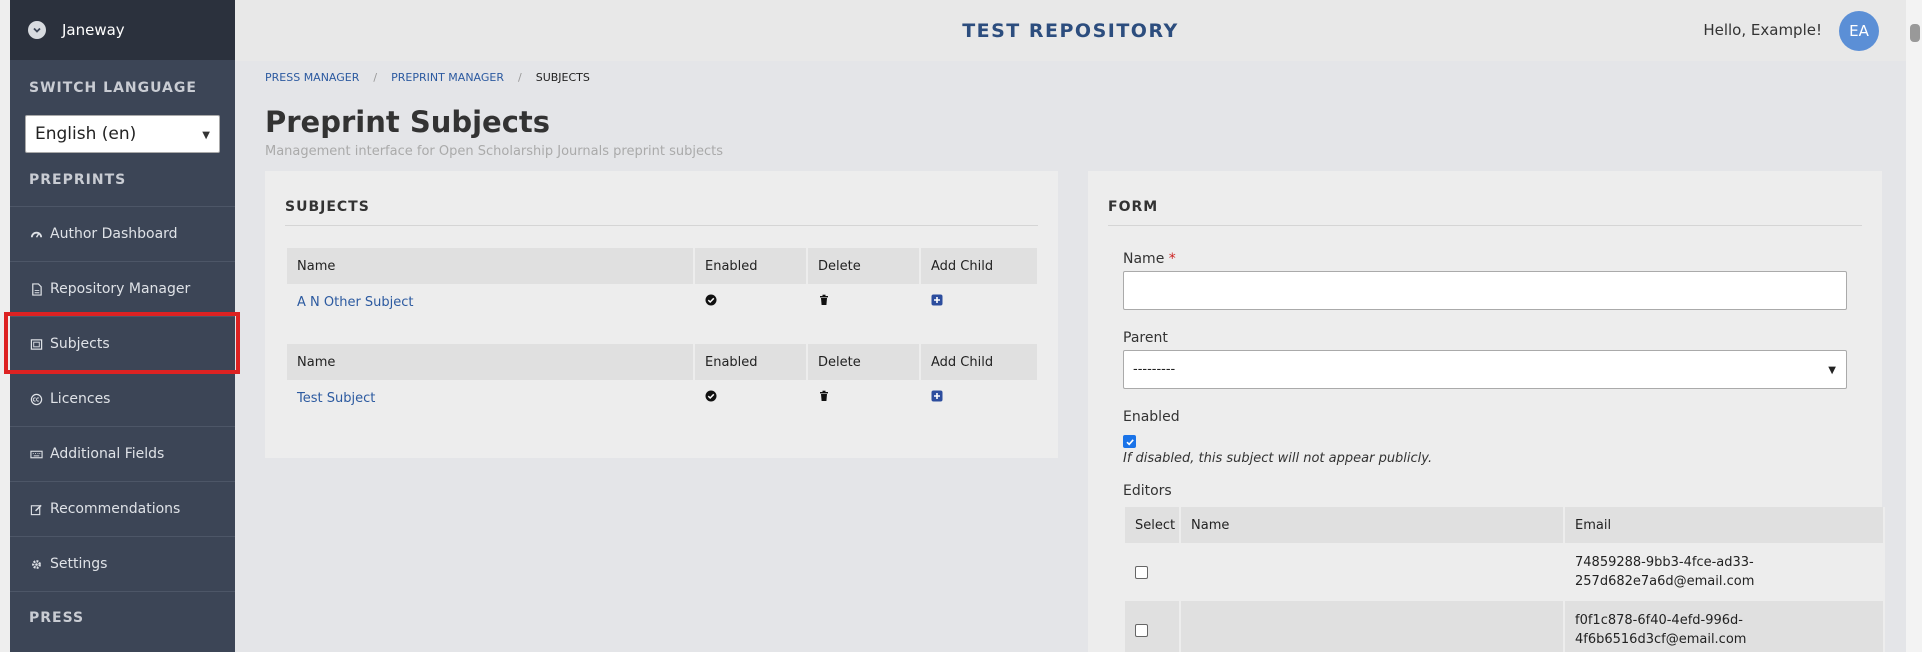  Describe the element at coordinates (1659, 620) in the screenshot. I see `editor-email-line: f0f1c878-6f40-4efd-996d-` at that location.